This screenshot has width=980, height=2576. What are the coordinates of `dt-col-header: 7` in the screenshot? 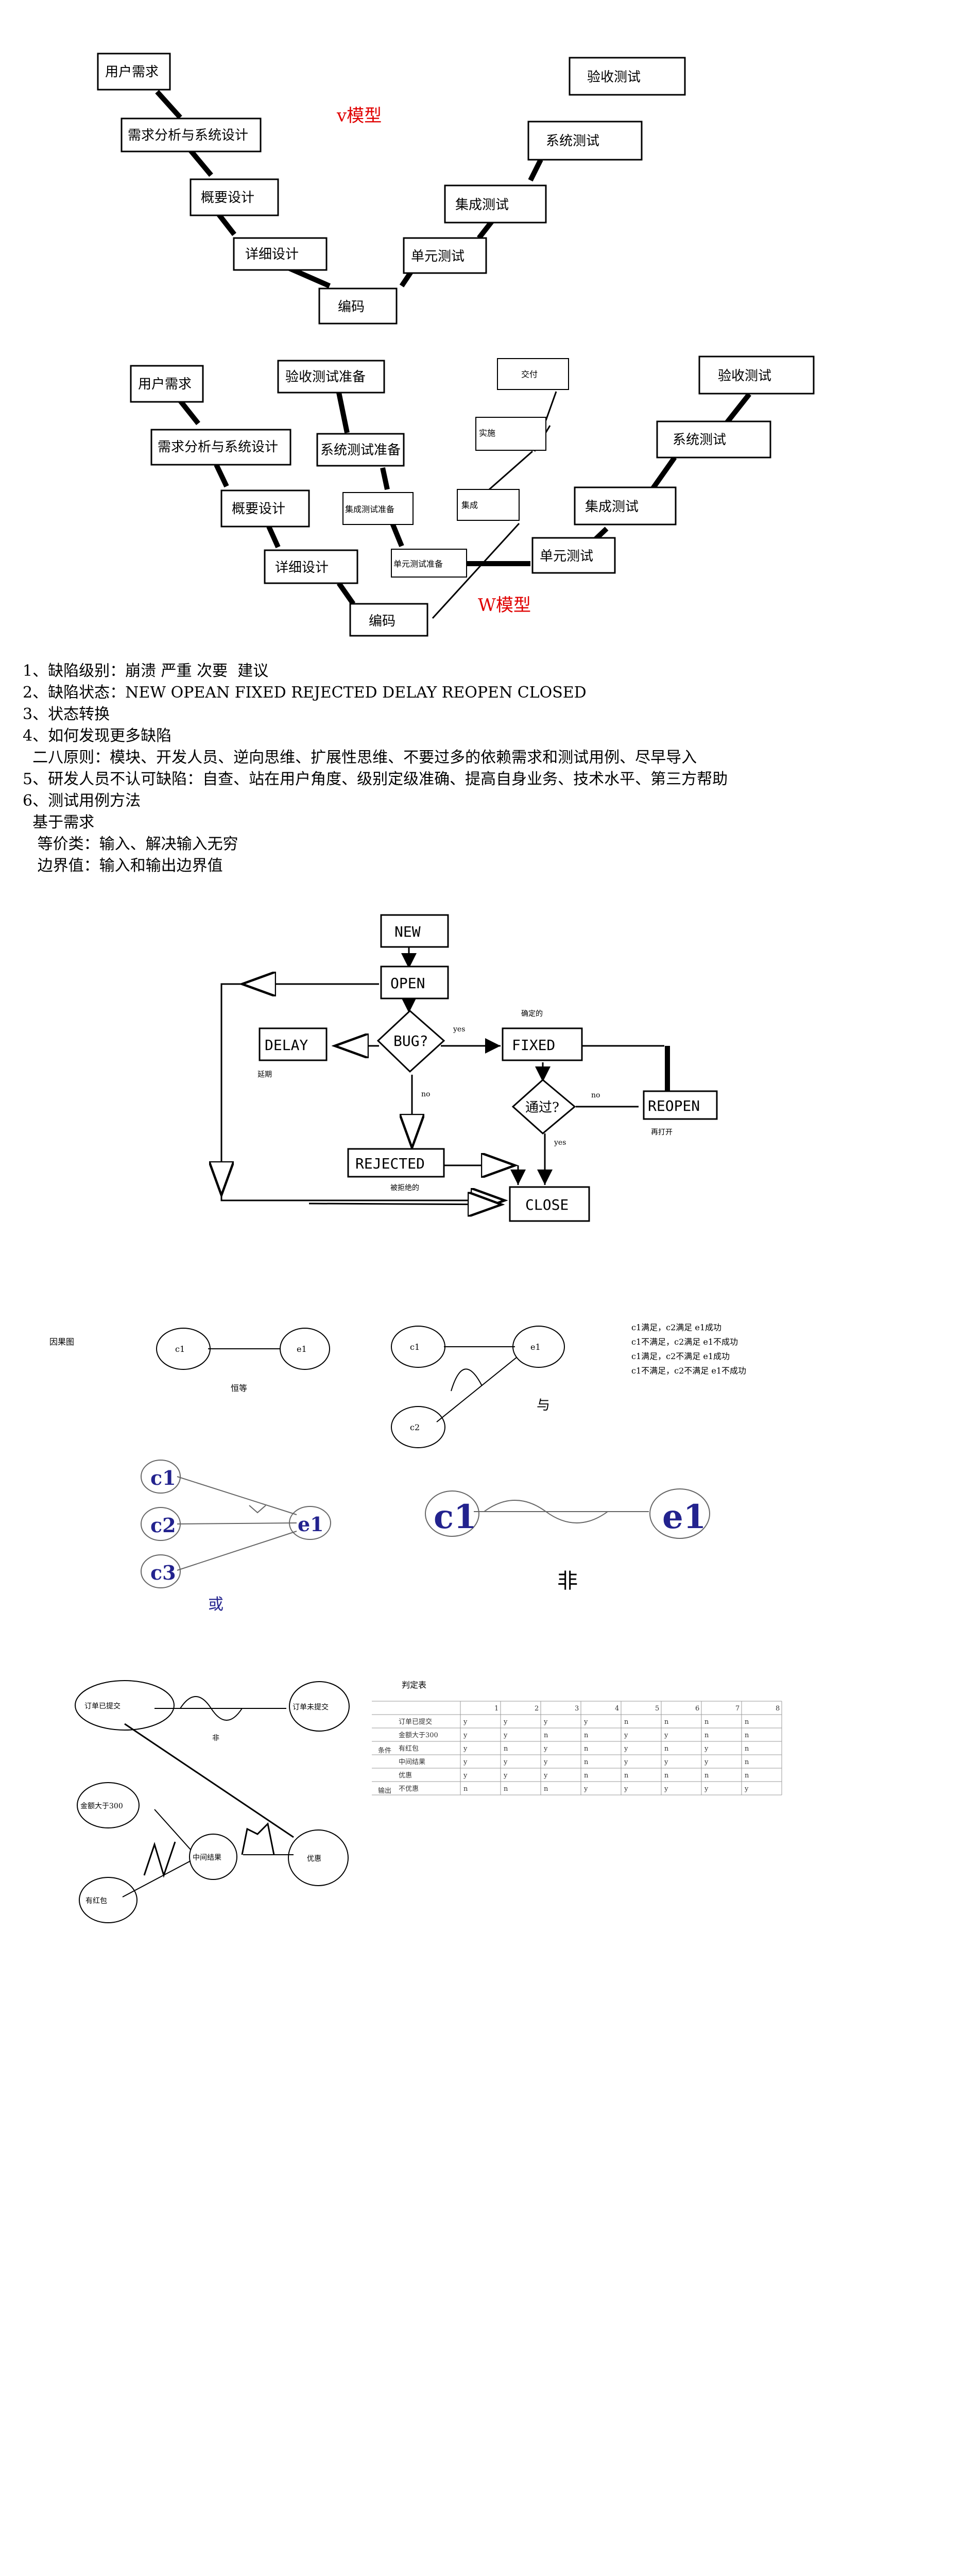 It's located at (737, 1709).